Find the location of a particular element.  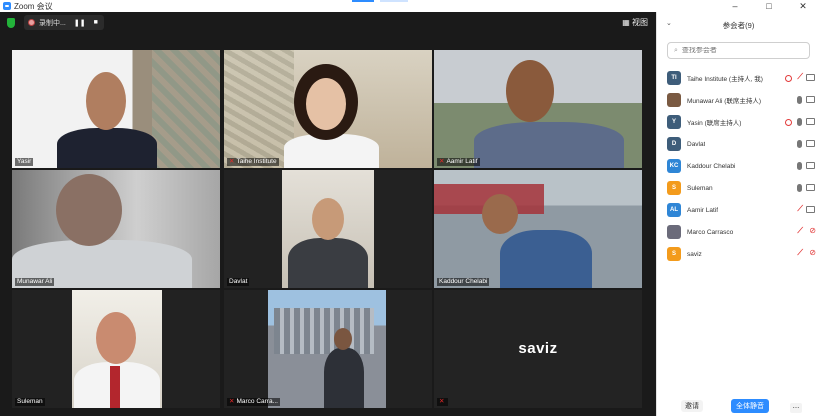

panel-title: 参会者(9) is located at coordinates (738, 25).